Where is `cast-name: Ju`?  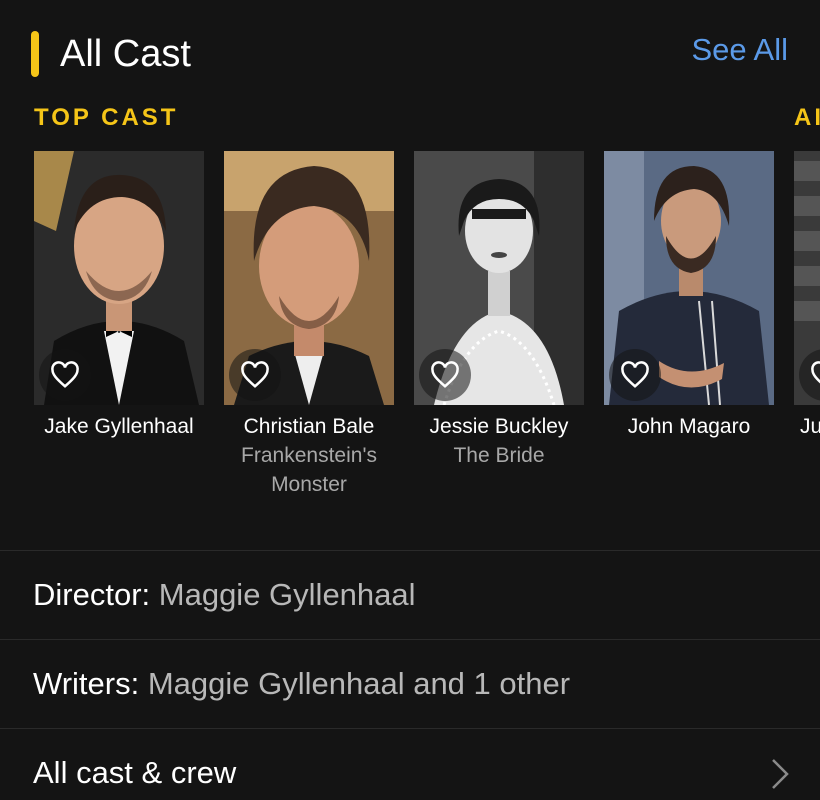
cast-name: Ju is located at coordinates (807, 427).